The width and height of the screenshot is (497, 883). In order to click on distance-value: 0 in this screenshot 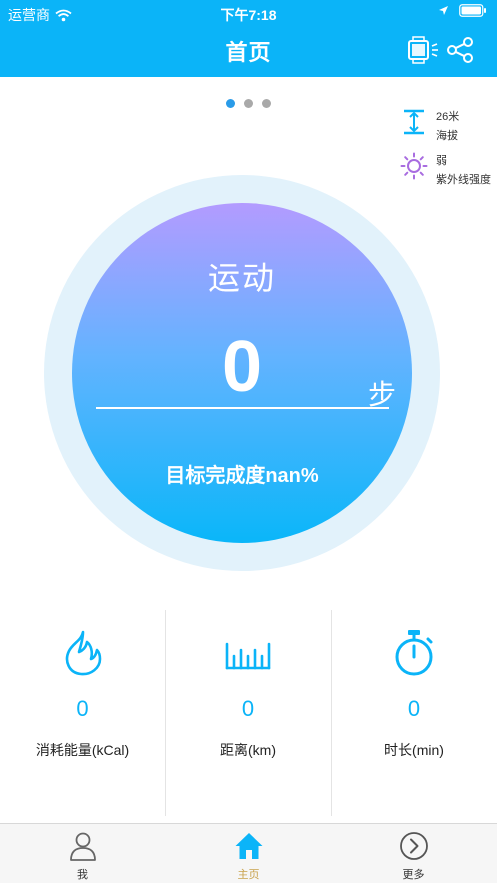, I will do `click(248, 708)`.